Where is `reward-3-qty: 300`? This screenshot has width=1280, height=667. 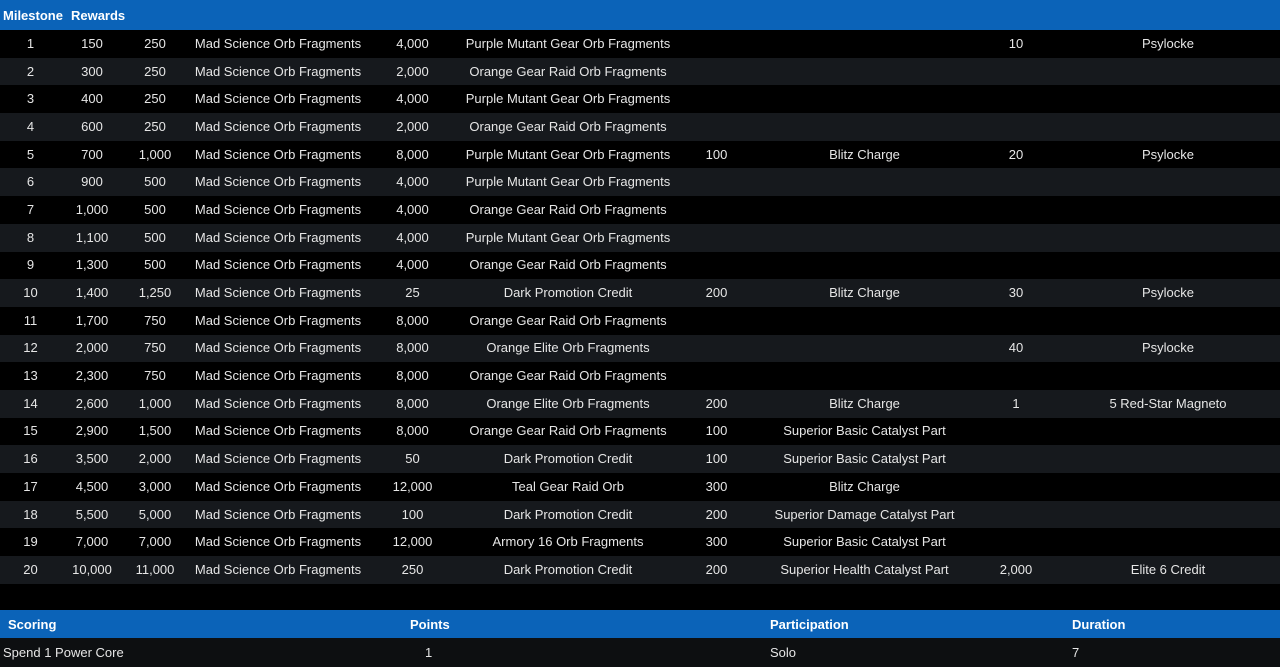 reward-3-qty: 300 is located at coordinates (716, 542).